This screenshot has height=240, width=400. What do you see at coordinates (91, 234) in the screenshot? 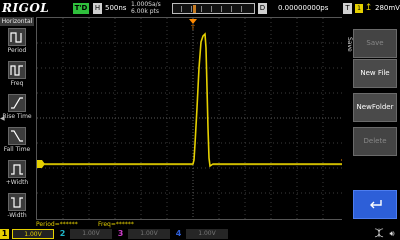
I see `channel-2-scale: 1.00V` at bounding box center [91, 234].